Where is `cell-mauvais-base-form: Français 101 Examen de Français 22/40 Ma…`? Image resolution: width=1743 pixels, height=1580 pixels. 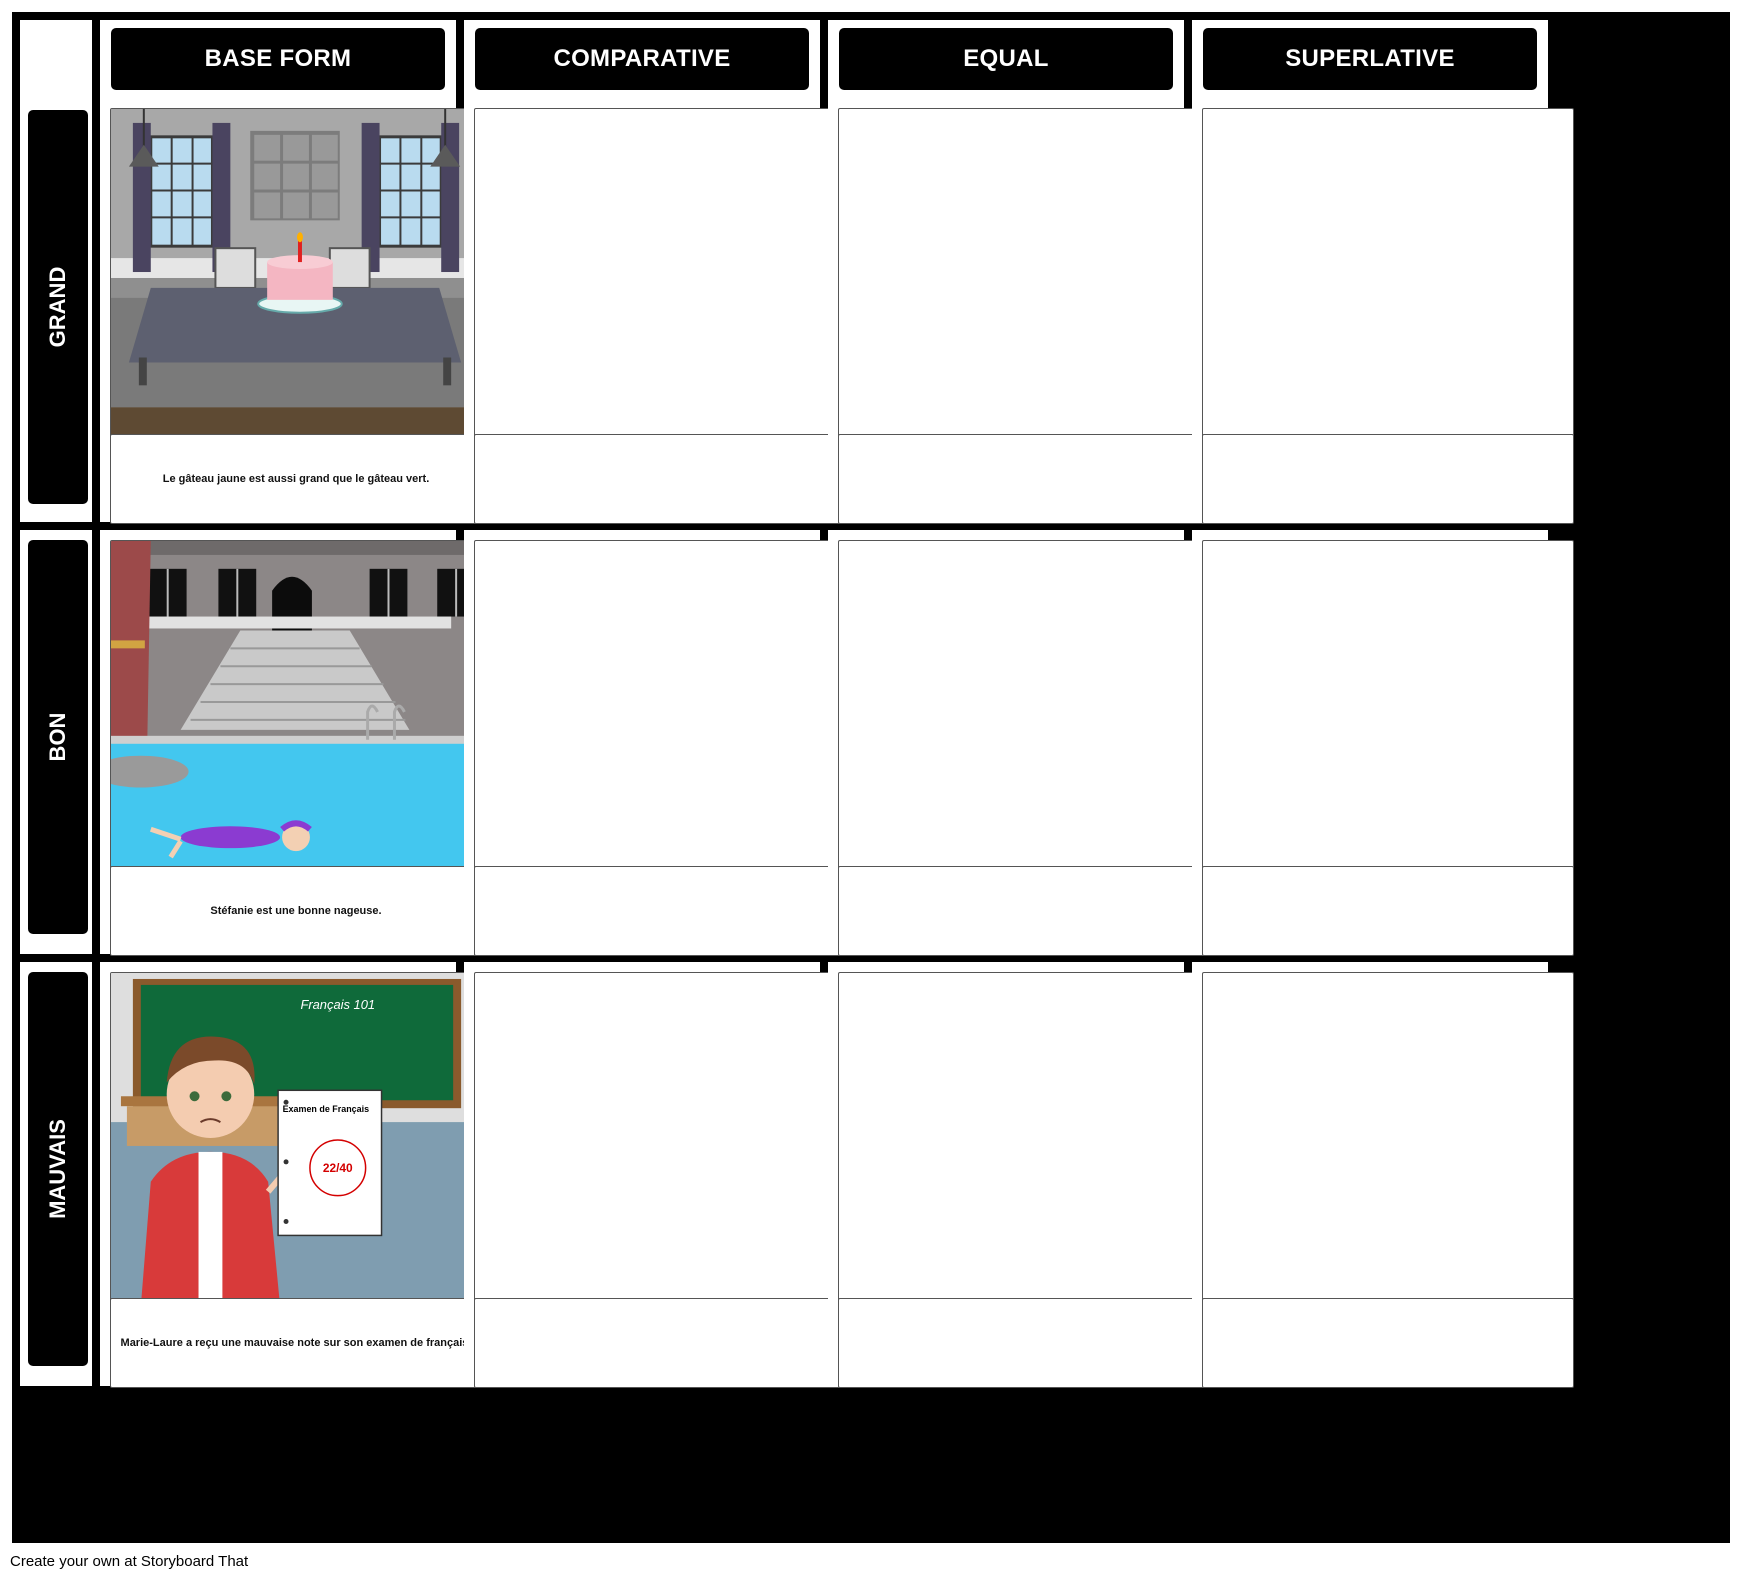 cell-mauvais-base-form: Français 101 Examen de Français 22/40 Ma… is located at coordinates (291, 1175).